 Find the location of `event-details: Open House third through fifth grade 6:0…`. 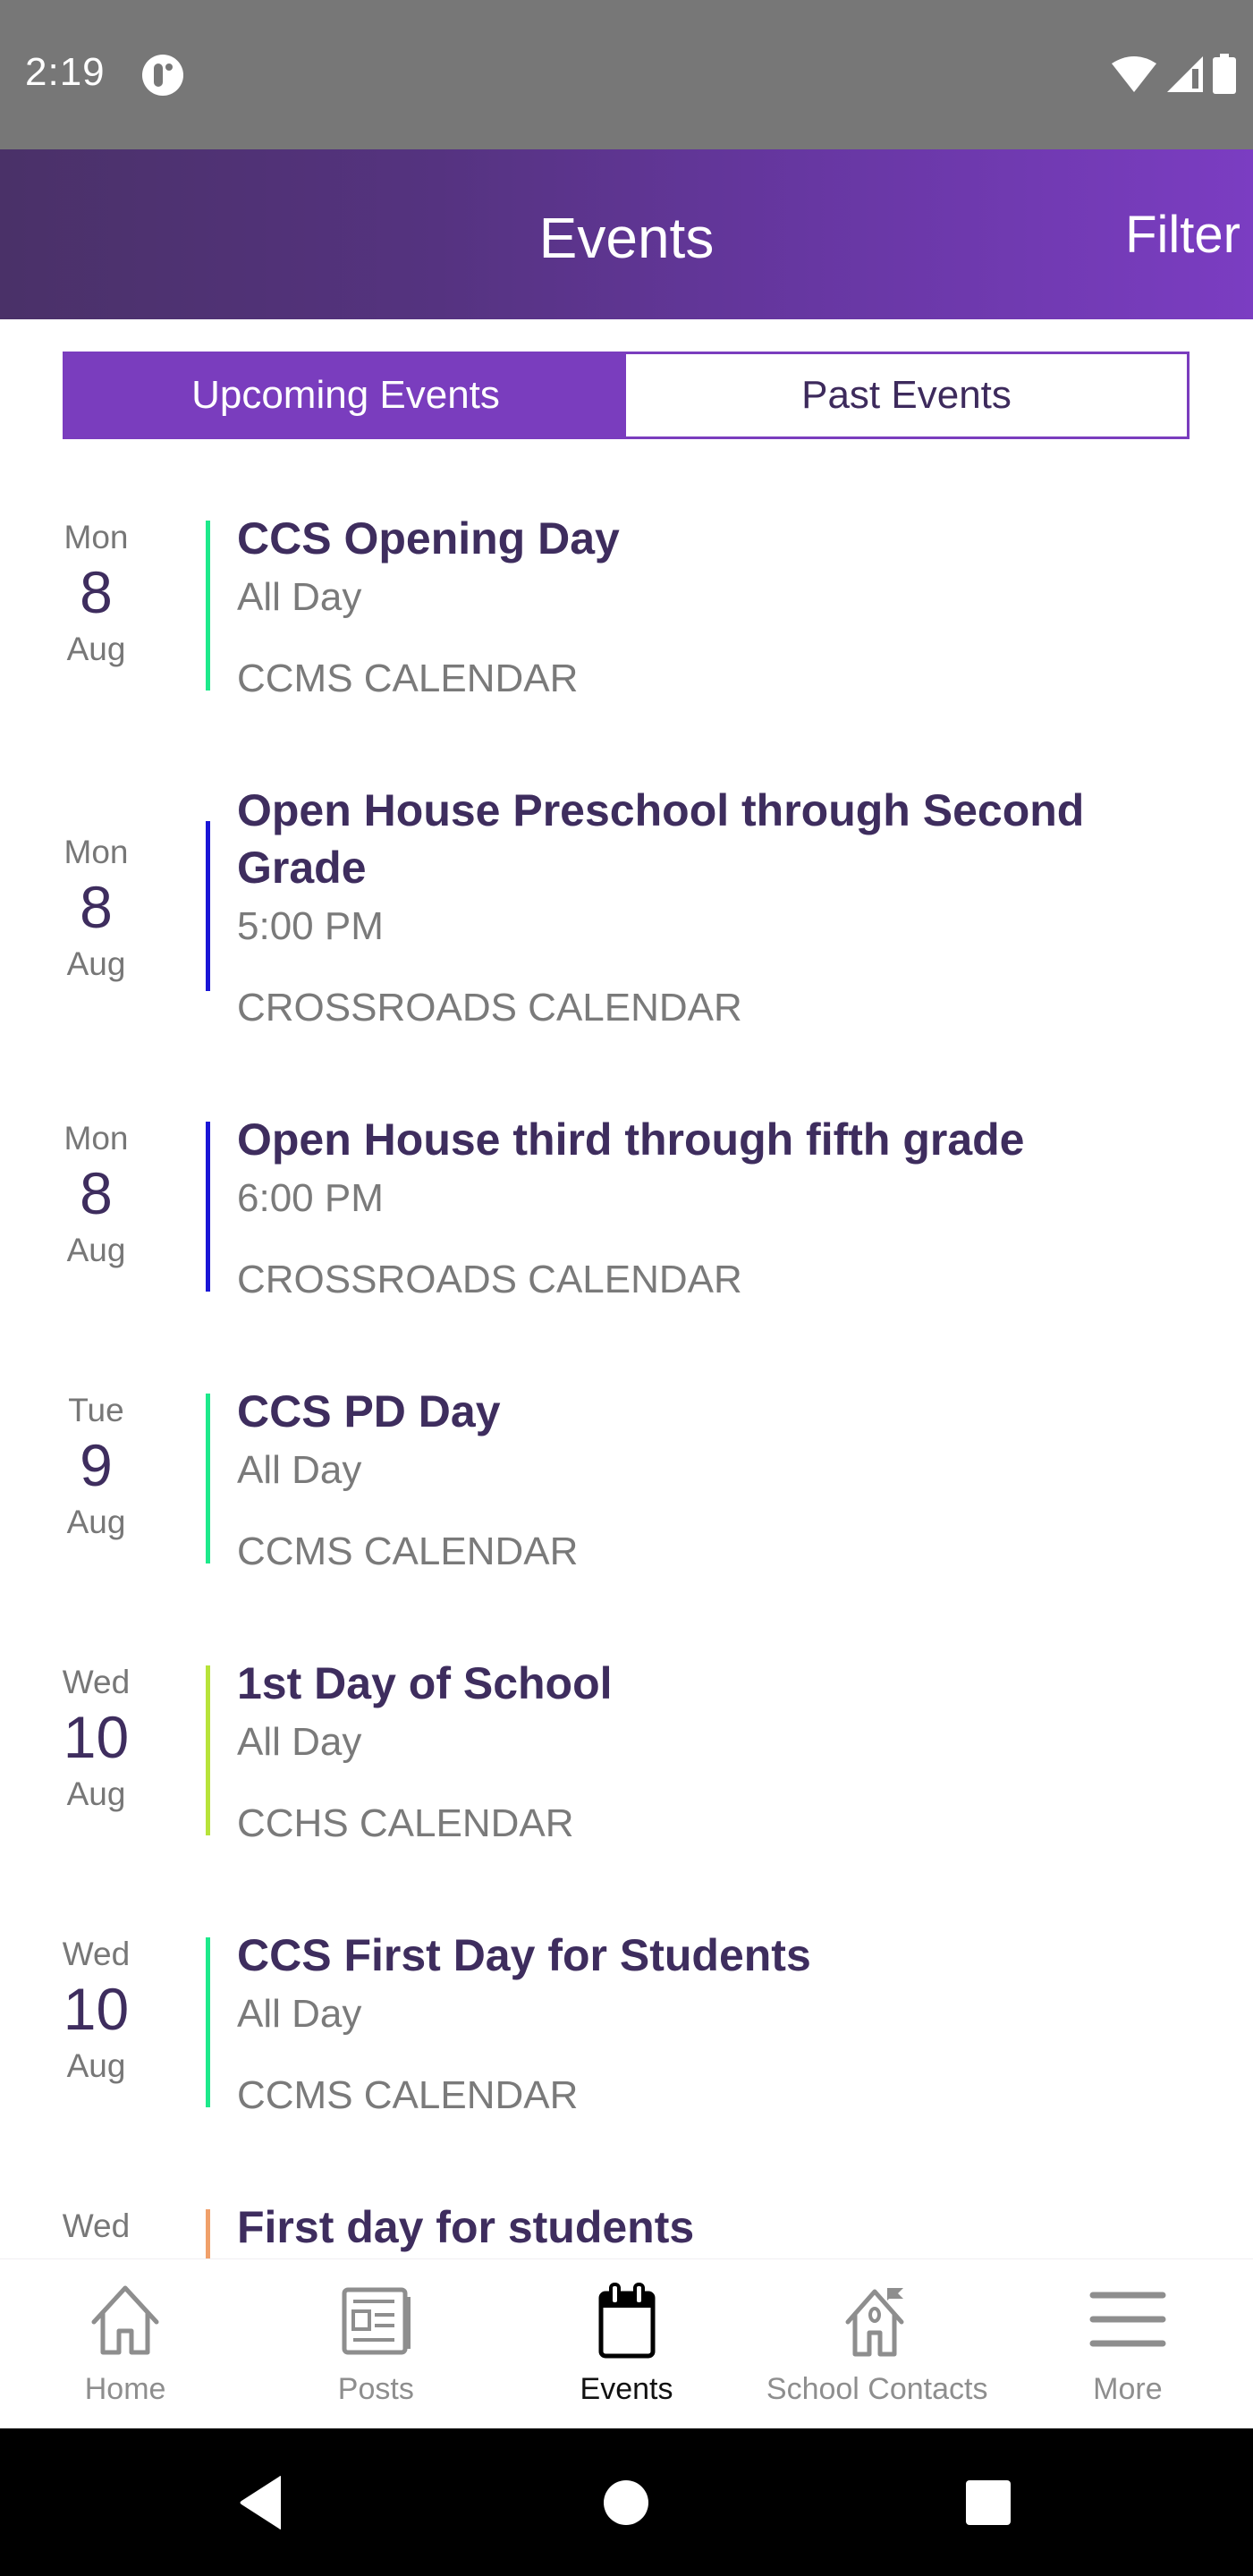

event-details: Open House third through fifth grade 6:0… is located at coordinates (718, 1206).